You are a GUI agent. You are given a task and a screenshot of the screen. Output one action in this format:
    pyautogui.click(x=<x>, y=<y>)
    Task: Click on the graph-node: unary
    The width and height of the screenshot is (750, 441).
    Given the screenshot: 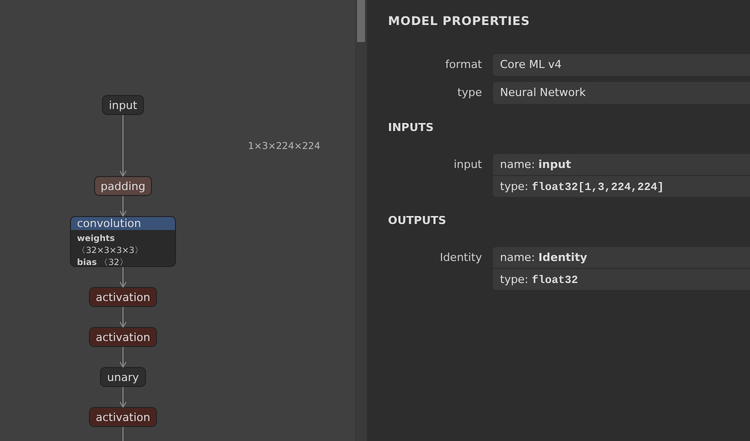 What is the action you would take?
    pyautogui.click(x=123, y=377)
    